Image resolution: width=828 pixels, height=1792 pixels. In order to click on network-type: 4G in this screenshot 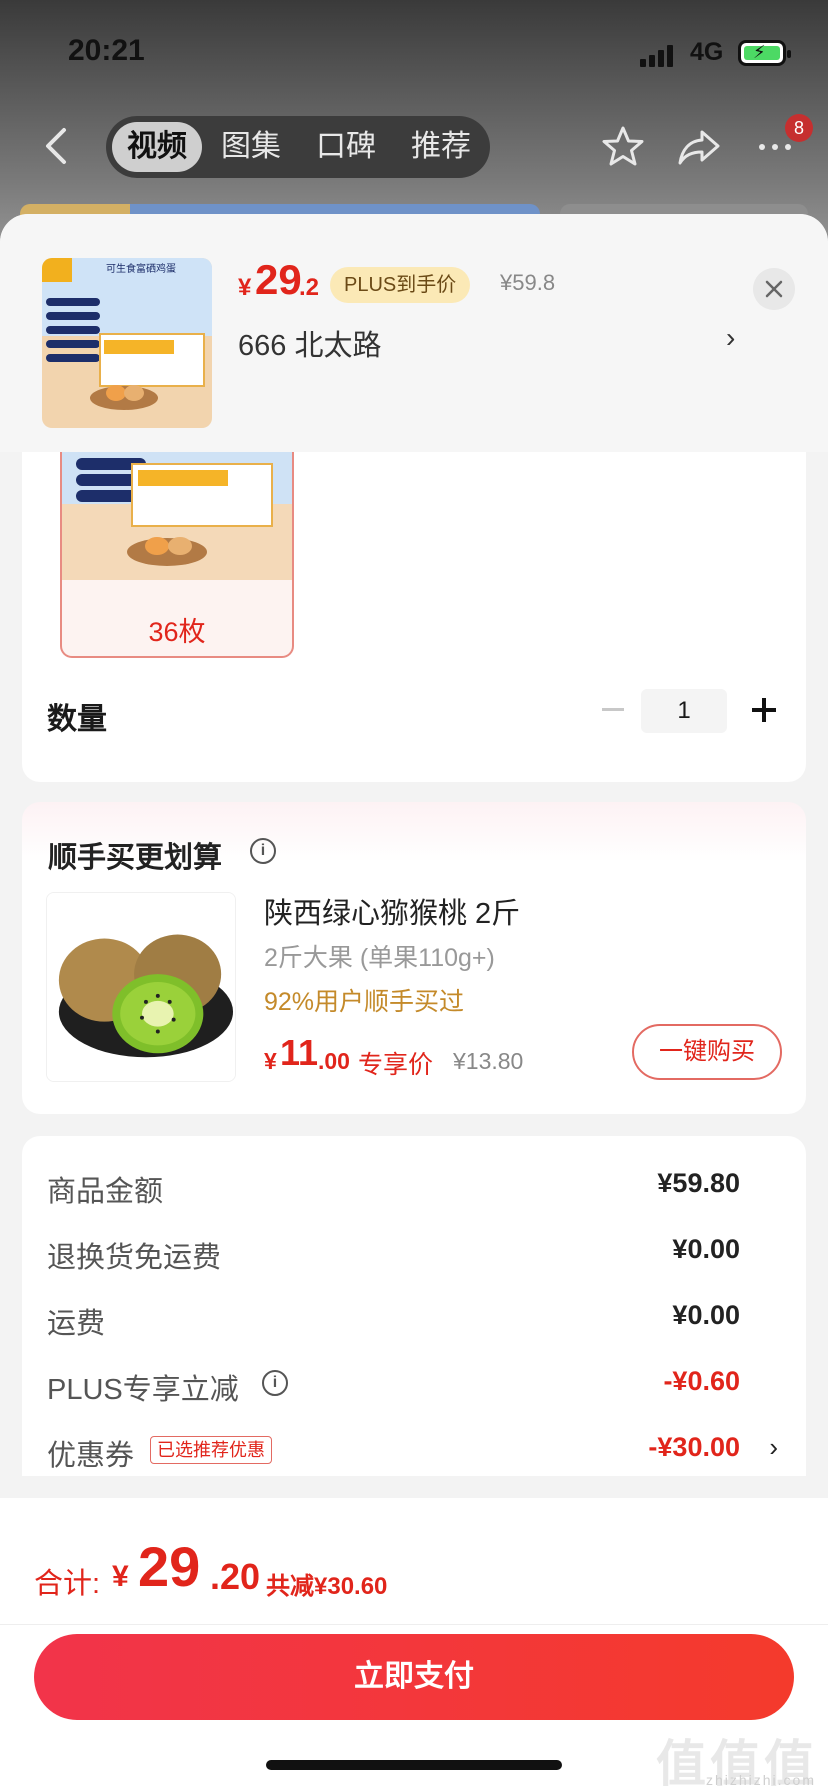, I will do `click(707, 52)`.